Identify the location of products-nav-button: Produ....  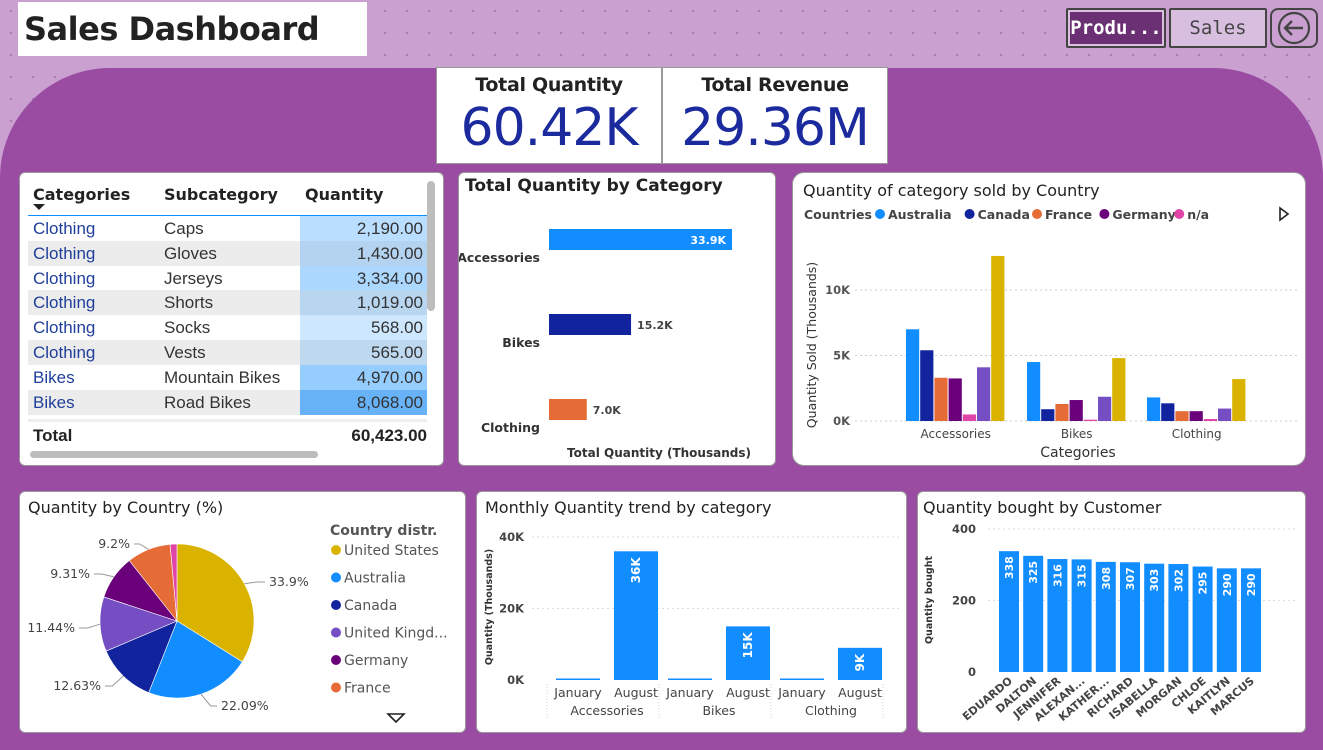
(1116, 28).